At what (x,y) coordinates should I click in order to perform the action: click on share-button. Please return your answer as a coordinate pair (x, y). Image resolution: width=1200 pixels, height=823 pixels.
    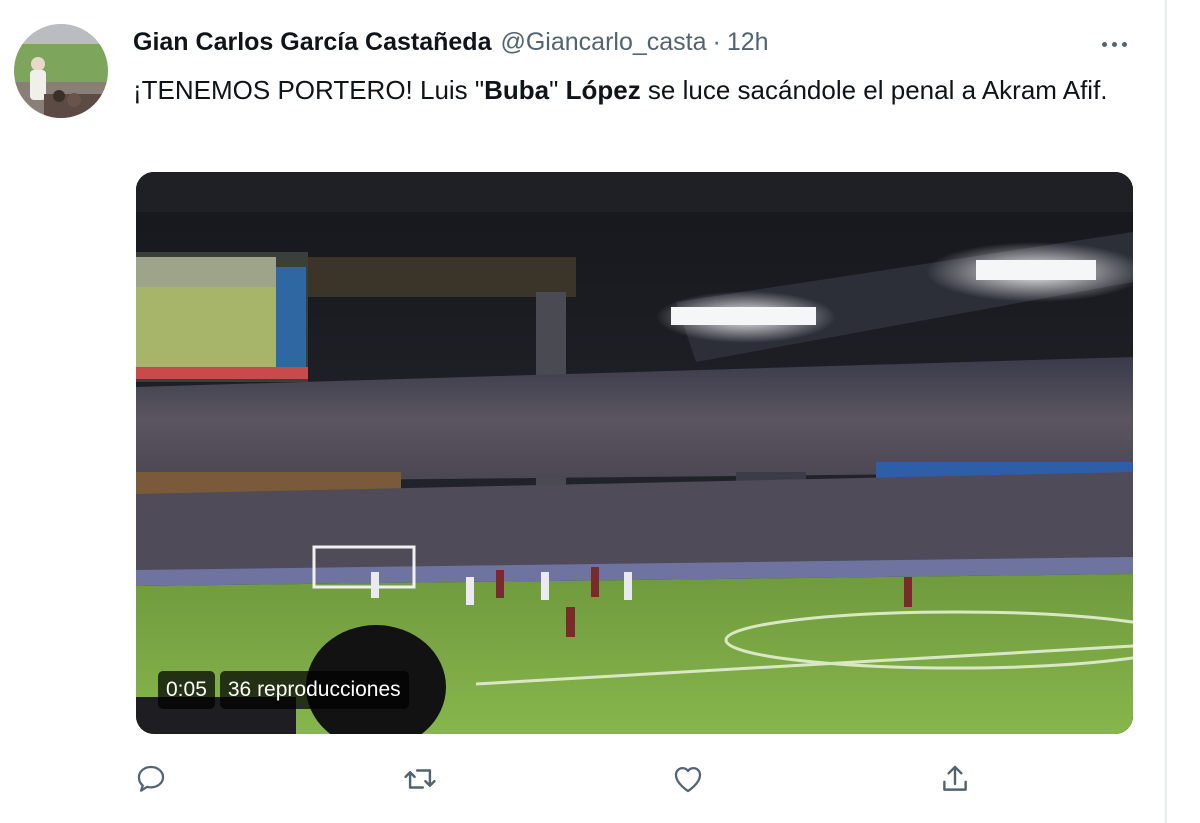
    Looking at the image, I should click on (955, 779).